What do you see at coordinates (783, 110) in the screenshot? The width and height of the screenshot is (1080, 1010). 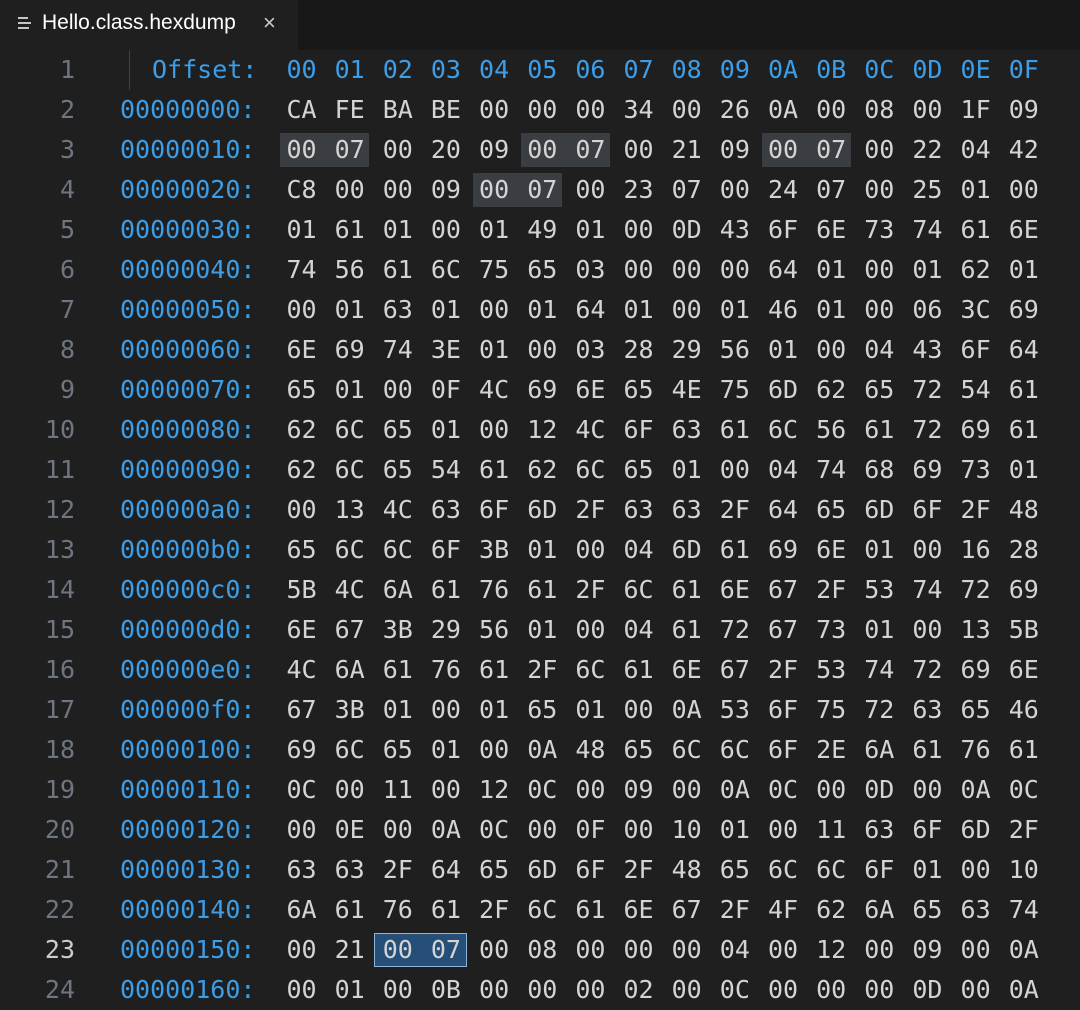 I see `hex-byte: 0A` at bounding box center [783, 110].